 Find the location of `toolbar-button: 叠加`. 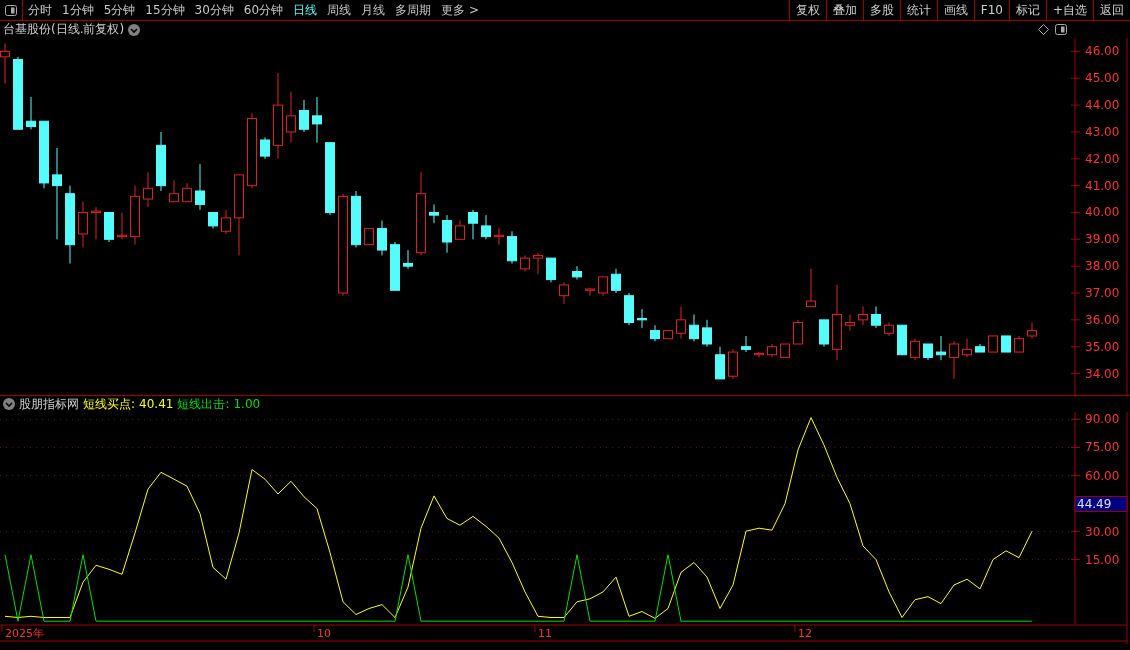

toolbar-button: 叠加 is located at coordinates (844, 10).